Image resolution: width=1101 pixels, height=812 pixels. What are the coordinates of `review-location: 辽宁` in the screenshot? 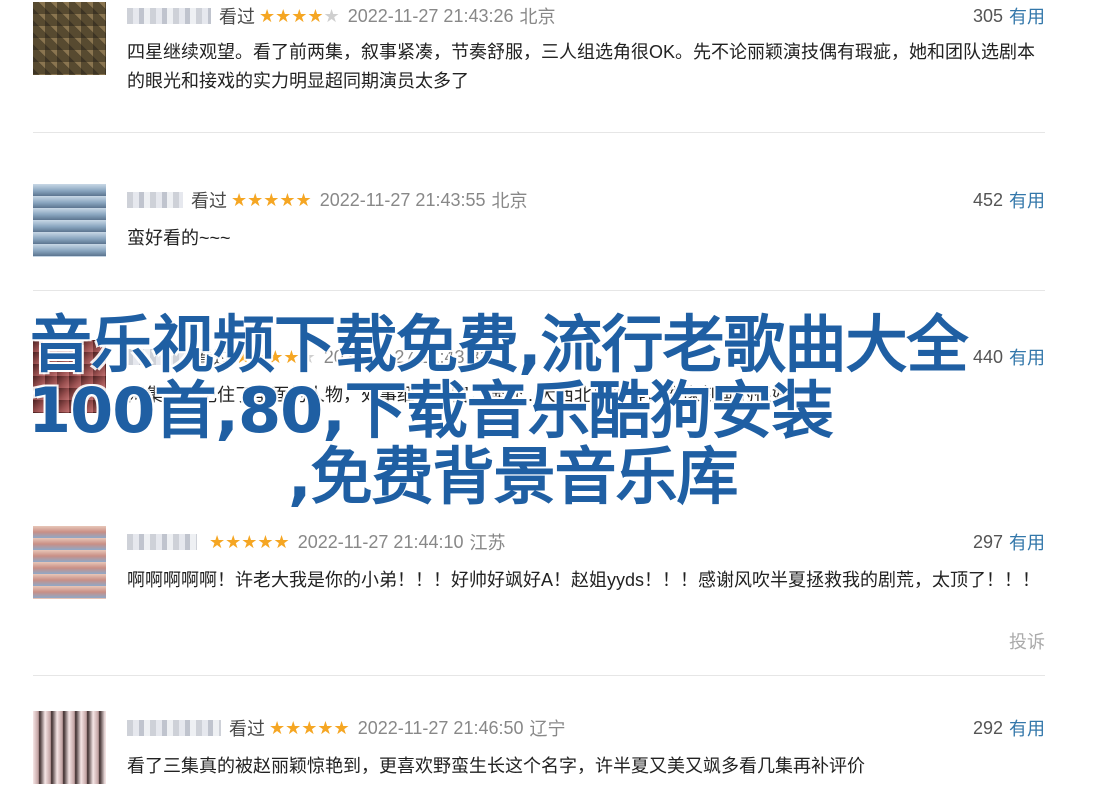 It's located at (547, 729).